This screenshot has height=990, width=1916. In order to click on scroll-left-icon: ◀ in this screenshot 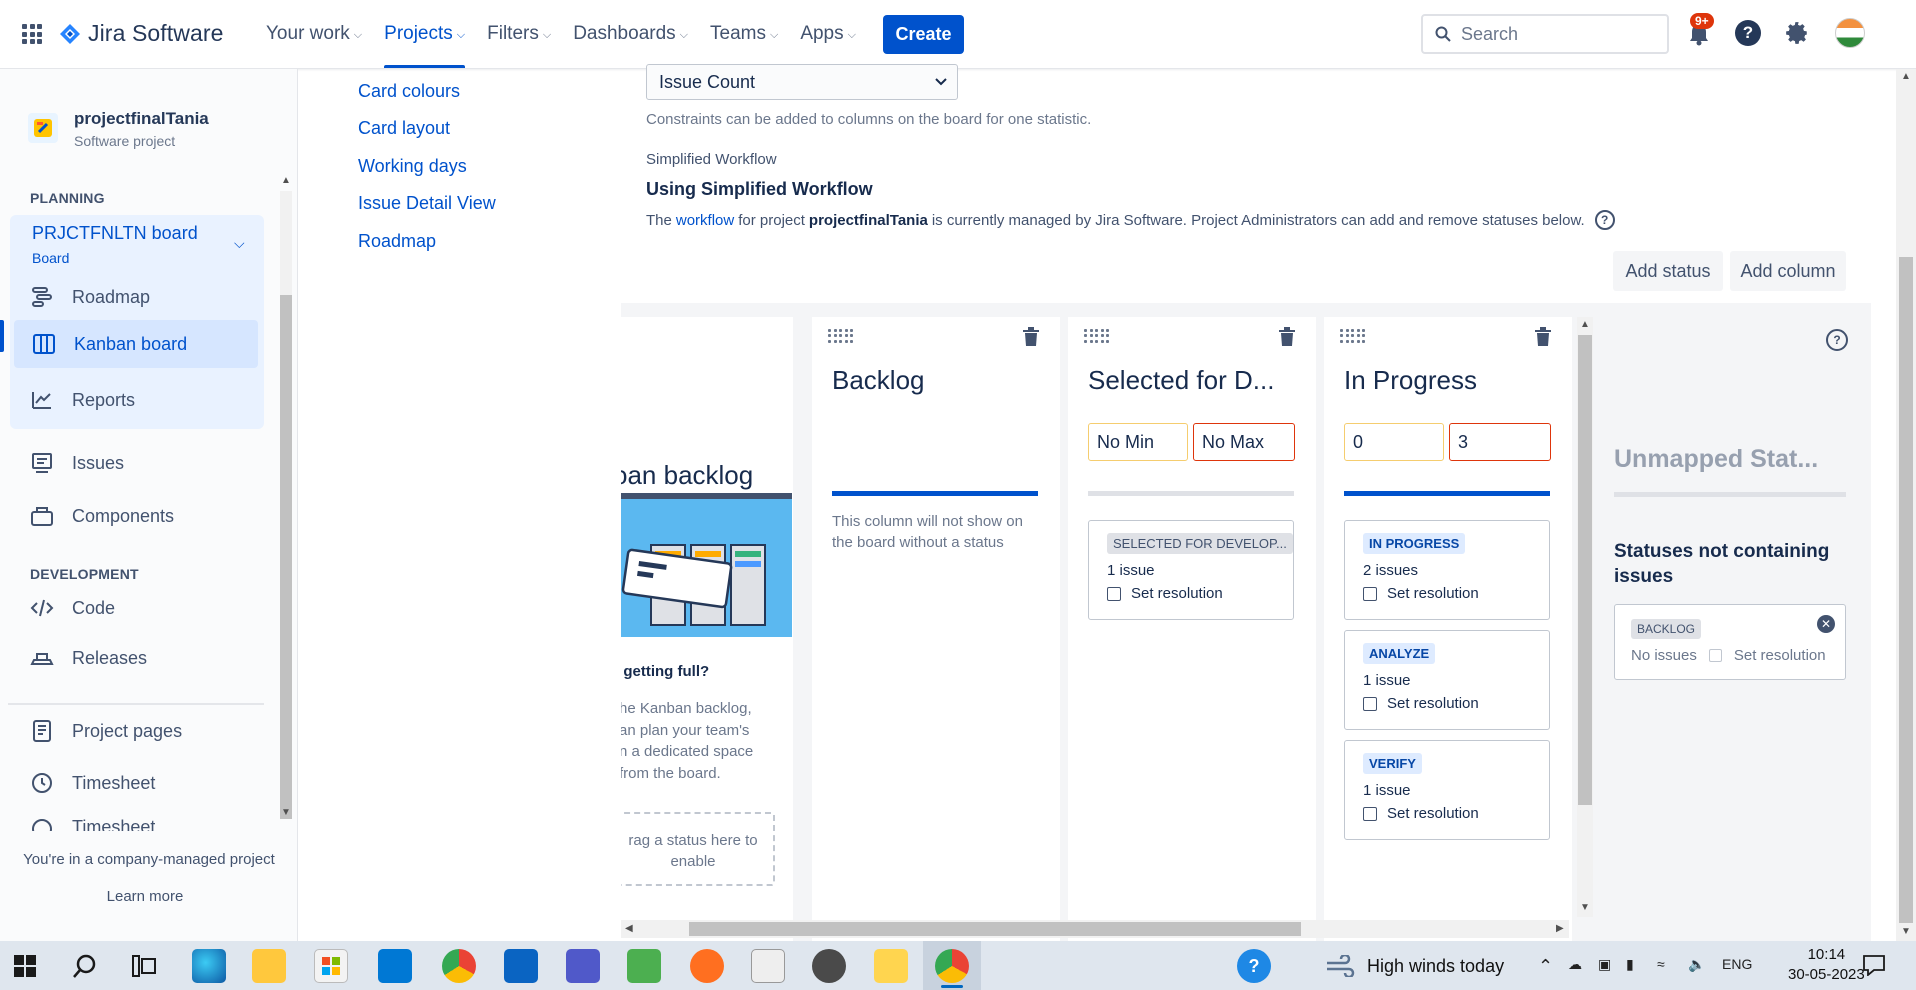, I will do `click(629, 928)`.